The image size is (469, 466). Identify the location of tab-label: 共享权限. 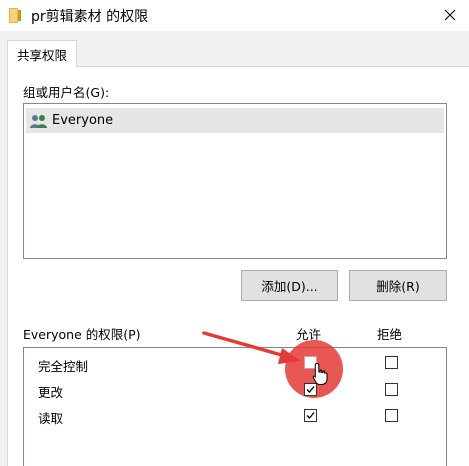
(41, 55).